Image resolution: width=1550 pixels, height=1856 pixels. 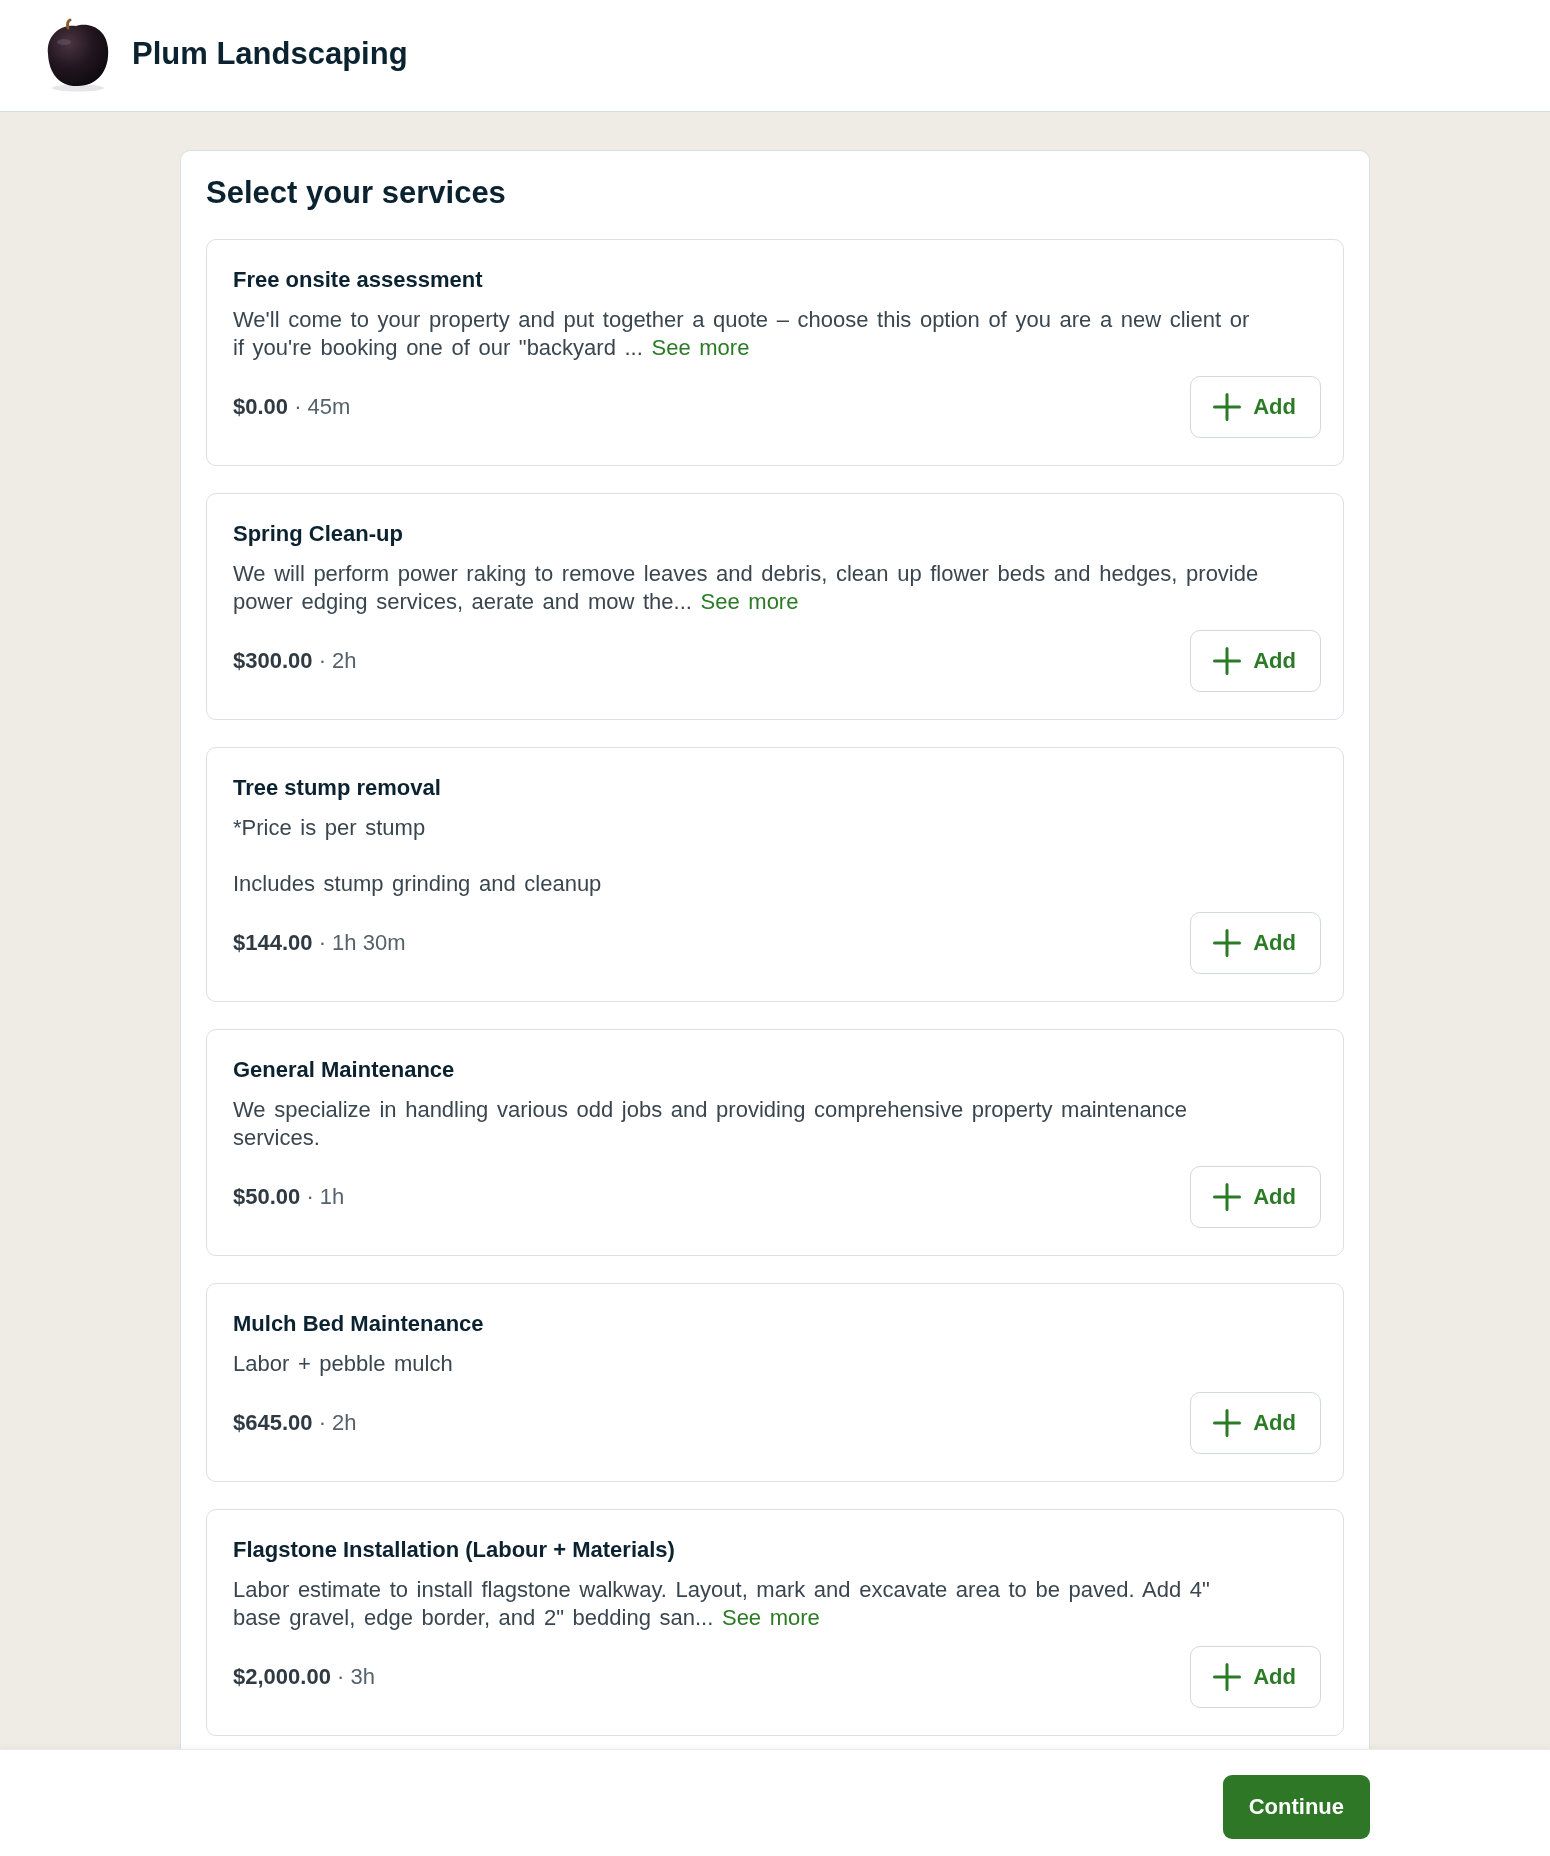 What do you see at coordinates (746, 588) in the screenshot?
I see `service-description: We will perform power raking to remove leaves and debris, clean up flower beds and hedges, provide power edging services, aerate and mow the... See more` at bounding box center [746, 588].